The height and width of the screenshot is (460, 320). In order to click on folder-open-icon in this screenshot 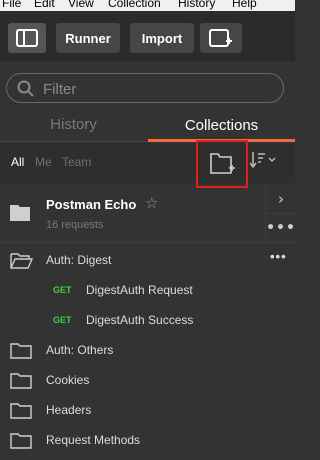, I will do `click(22, 261)`.